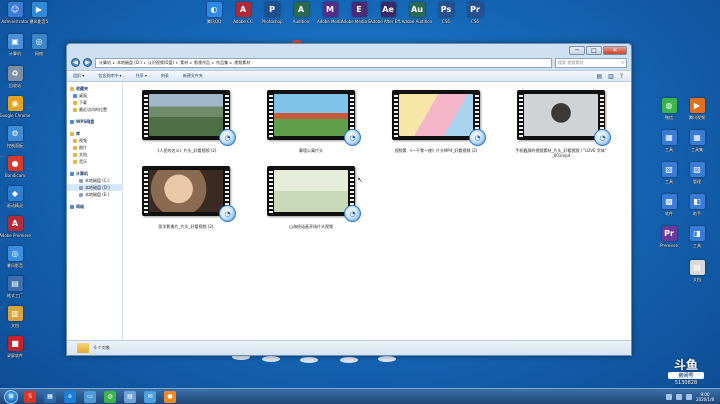 This screenshot has width=720, height=404. What do you see at coordinates (30, 396) in the screenshot?
I see `taskbar-app-icon: S` at bounding box center [30, 396].